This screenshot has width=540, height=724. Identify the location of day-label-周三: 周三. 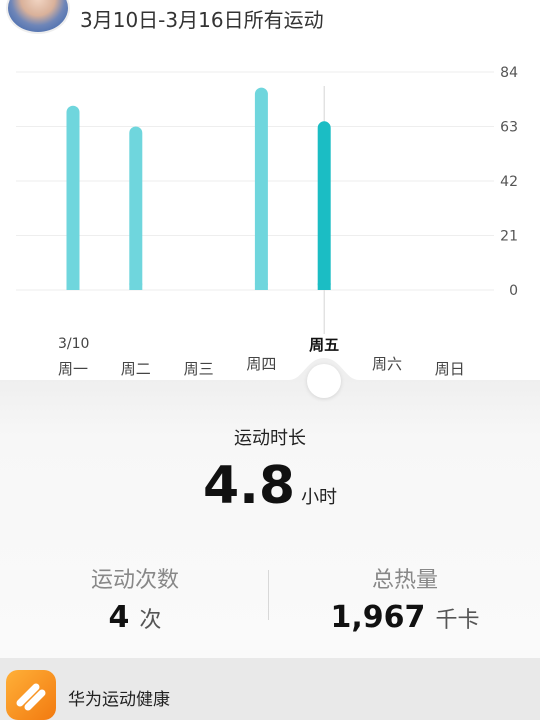
(199, 368).